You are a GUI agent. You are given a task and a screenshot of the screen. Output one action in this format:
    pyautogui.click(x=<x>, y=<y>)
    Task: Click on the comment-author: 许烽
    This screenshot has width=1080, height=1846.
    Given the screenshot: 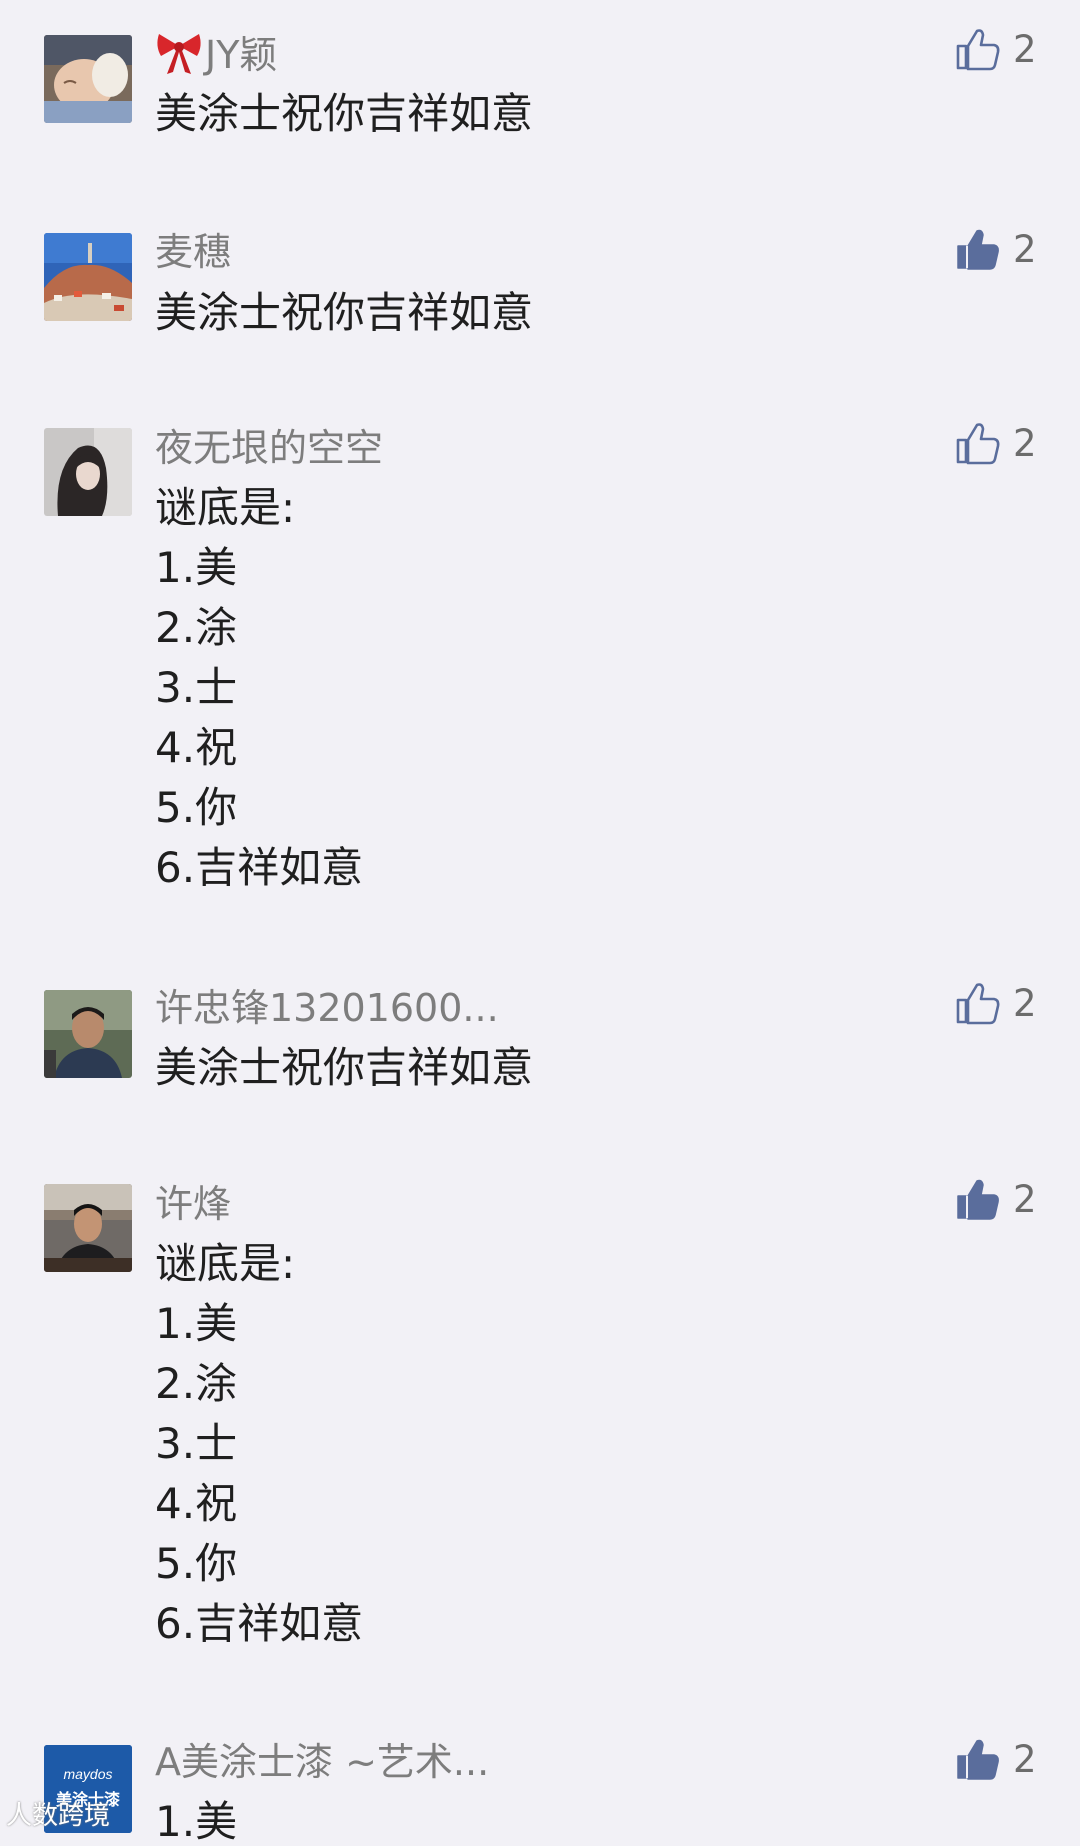 What is the action you would take?
    pyautogui.click(x=193, y=1204)
    